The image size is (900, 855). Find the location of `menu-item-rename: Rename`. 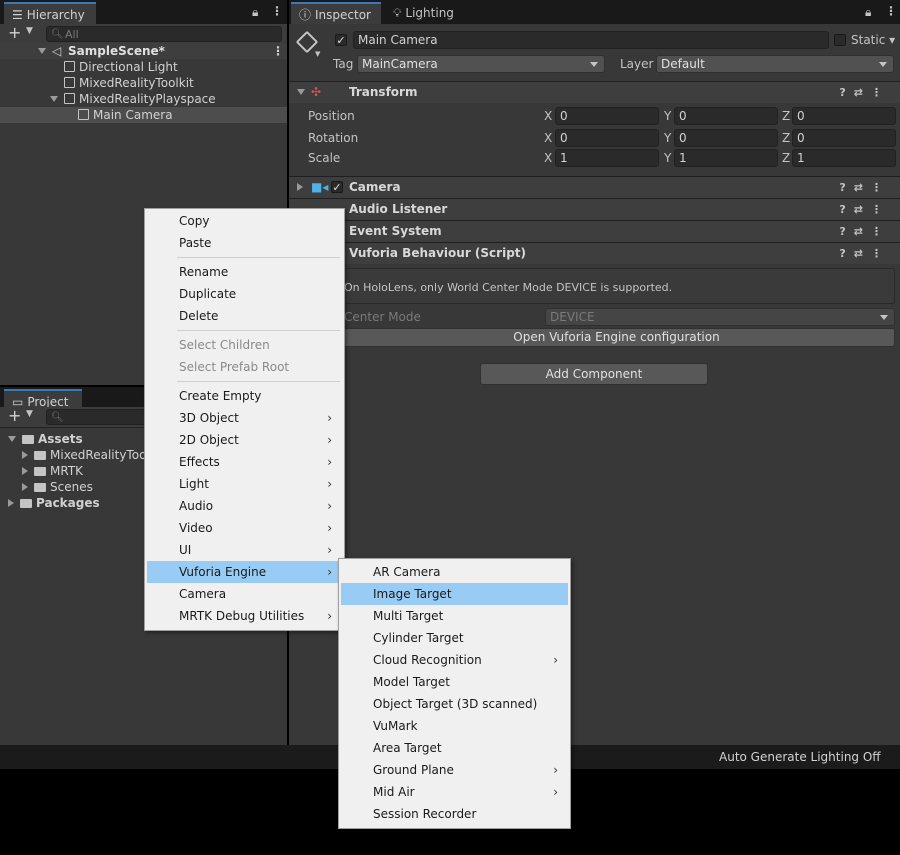

menu-item-rename: Rename is located at coordinates (244, 272).